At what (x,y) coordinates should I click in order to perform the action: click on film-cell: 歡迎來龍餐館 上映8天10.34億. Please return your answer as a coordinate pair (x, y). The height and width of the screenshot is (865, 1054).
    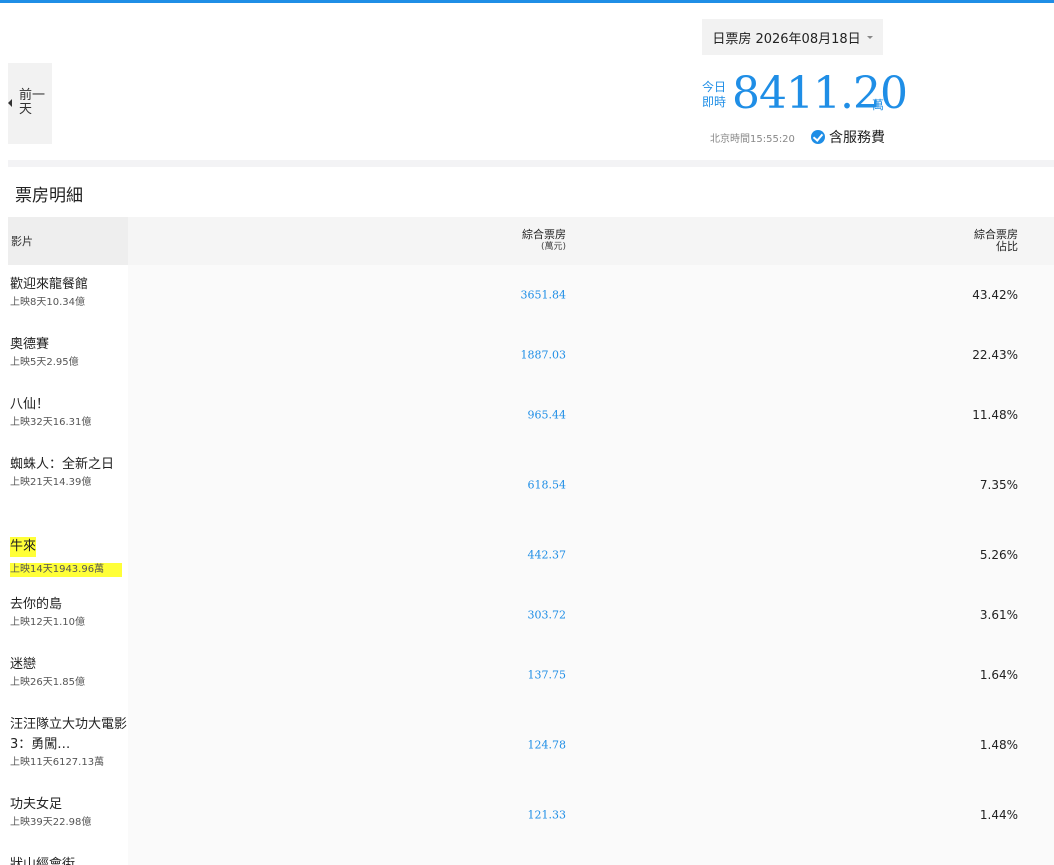
    Looking at the image, I should click on (68, 295).